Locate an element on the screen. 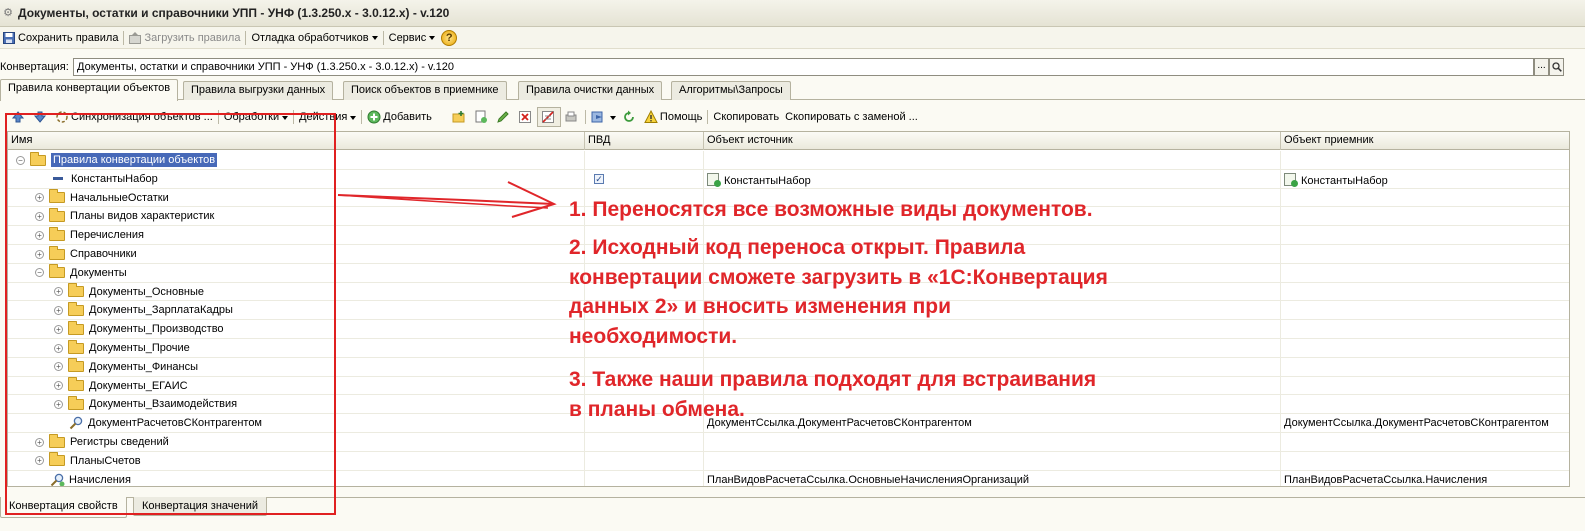 This screenshot has height=531, width=1585. print-button is located at coordinates (572, 117).